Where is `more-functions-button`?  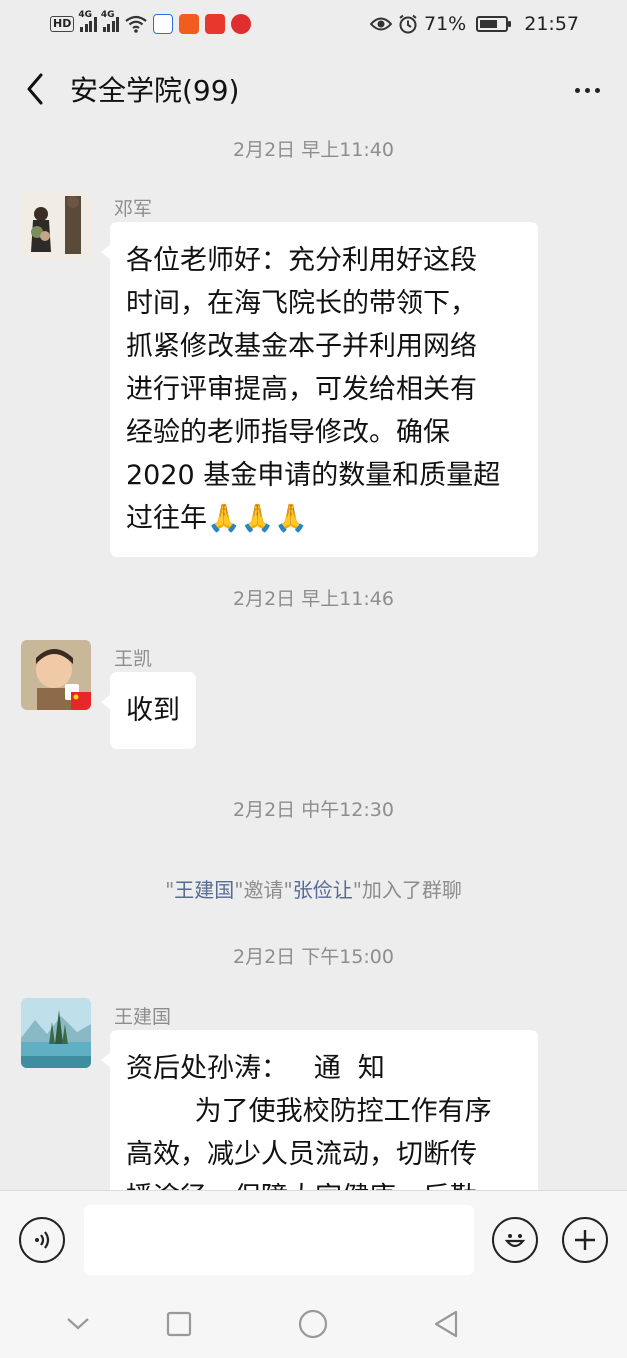 more-functions-button is located at coordinates (585, 1240).